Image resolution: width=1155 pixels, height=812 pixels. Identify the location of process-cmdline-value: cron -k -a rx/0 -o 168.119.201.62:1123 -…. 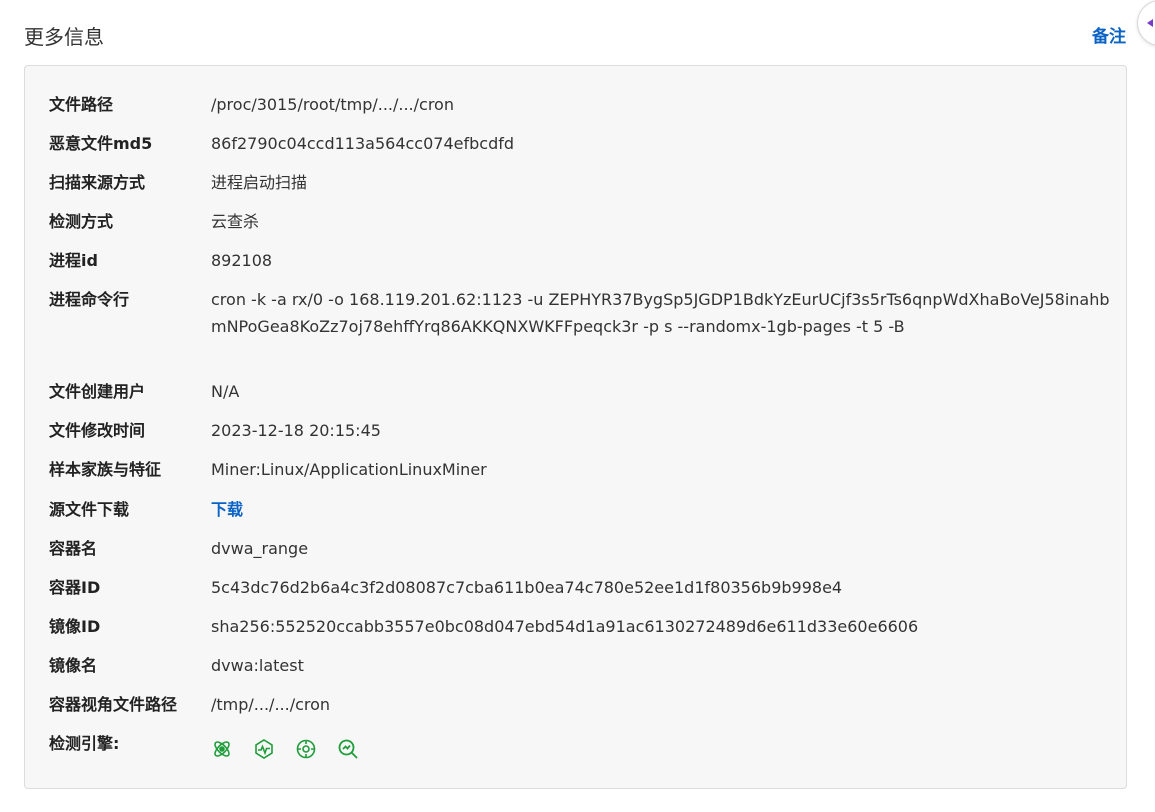
(660, 313).